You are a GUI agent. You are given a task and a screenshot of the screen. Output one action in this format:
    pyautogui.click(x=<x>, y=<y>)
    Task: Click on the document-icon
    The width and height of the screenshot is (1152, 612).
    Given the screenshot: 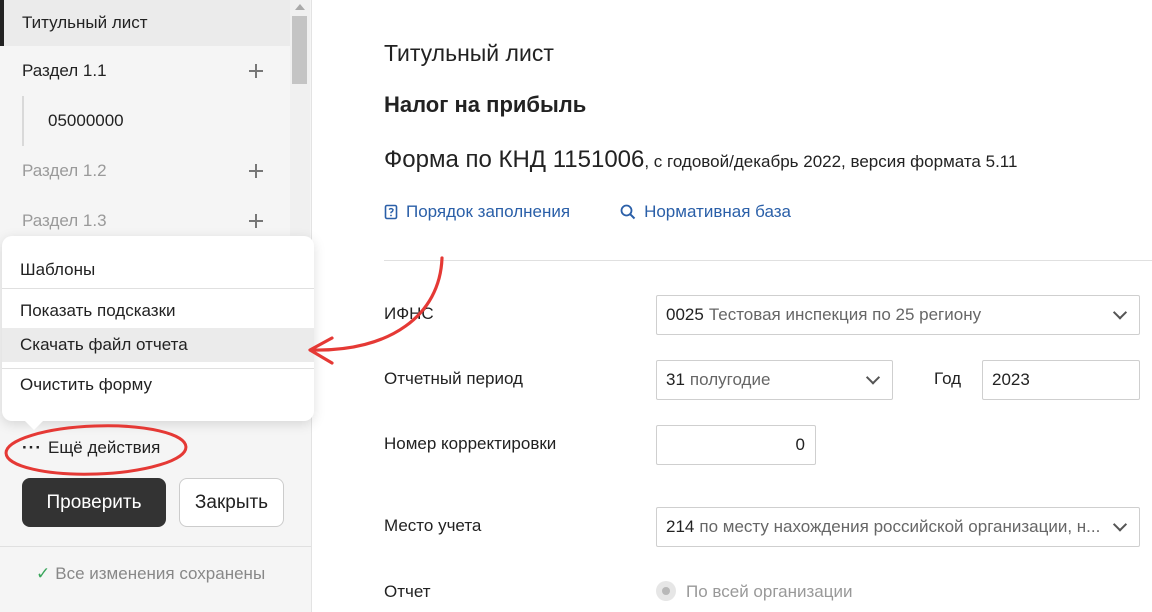 What is the action you would take?
    pyautogui.click(x=391, y=212)
    